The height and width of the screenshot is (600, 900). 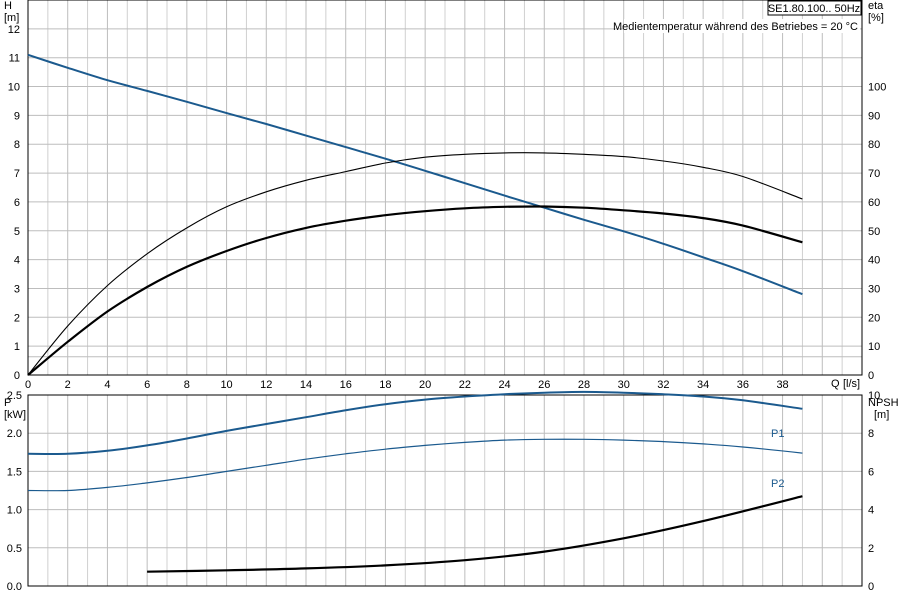 I want to click on top-left-tick-label: 0, so click(x=17, y=376).